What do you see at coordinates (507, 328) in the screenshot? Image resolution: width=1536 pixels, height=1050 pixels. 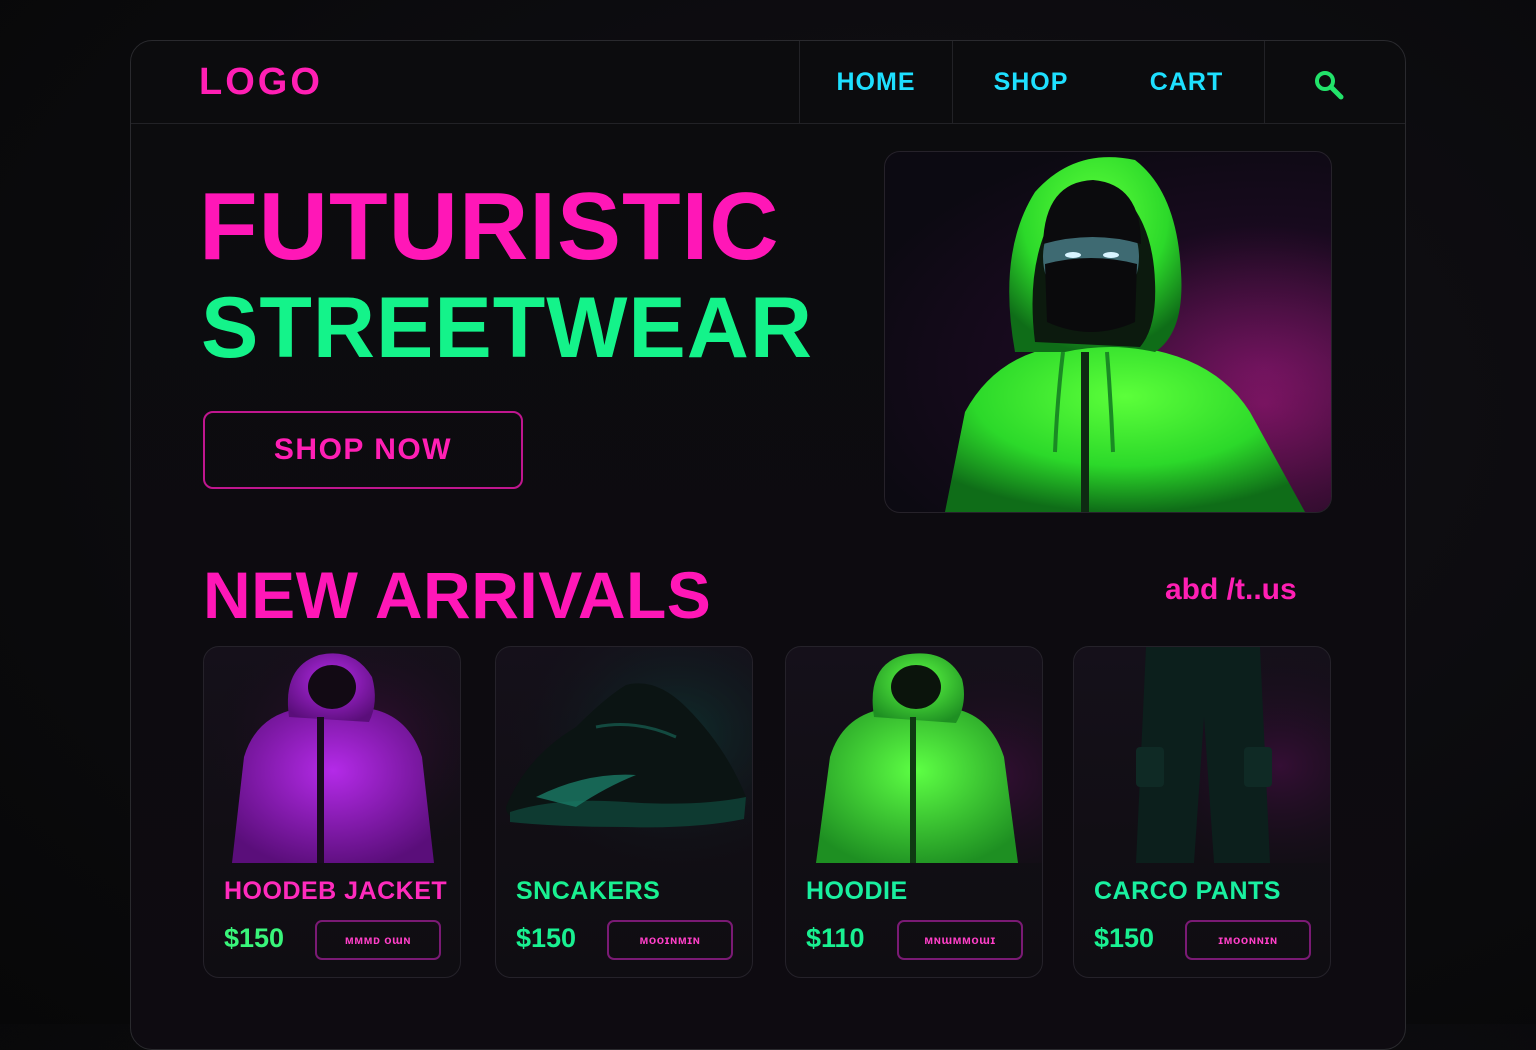 I see `hero-title-line2: STREETWEAR` at bounding box center [507, 328].